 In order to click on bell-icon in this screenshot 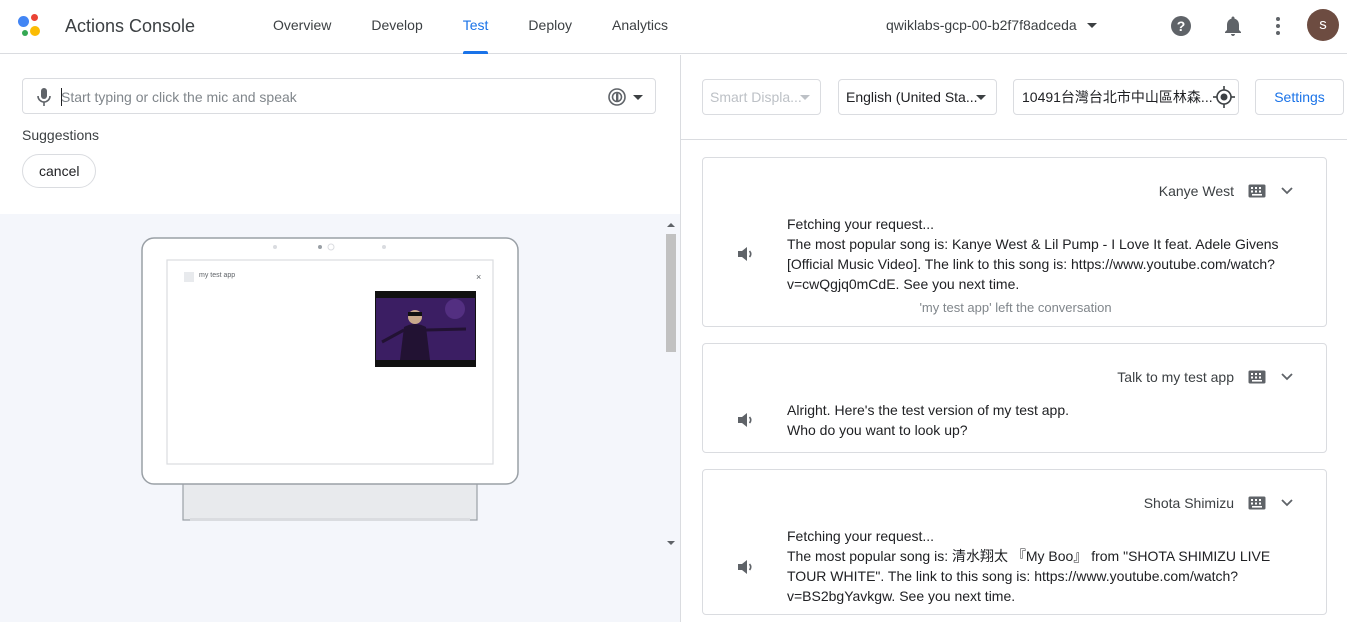, I will do `click(1233, 26)`.